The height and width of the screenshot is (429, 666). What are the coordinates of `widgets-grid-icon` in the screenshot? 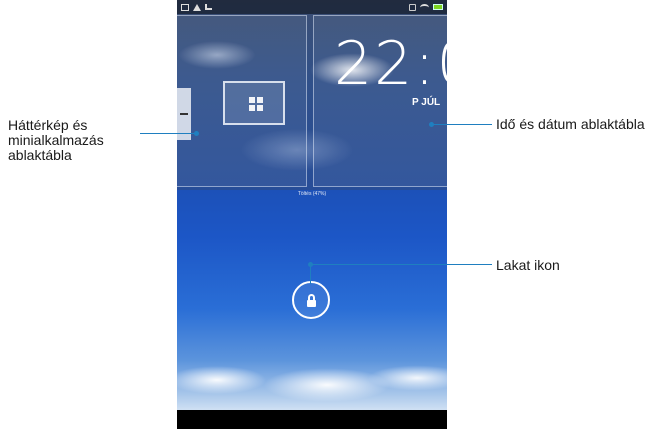 It's located at (256, 104).